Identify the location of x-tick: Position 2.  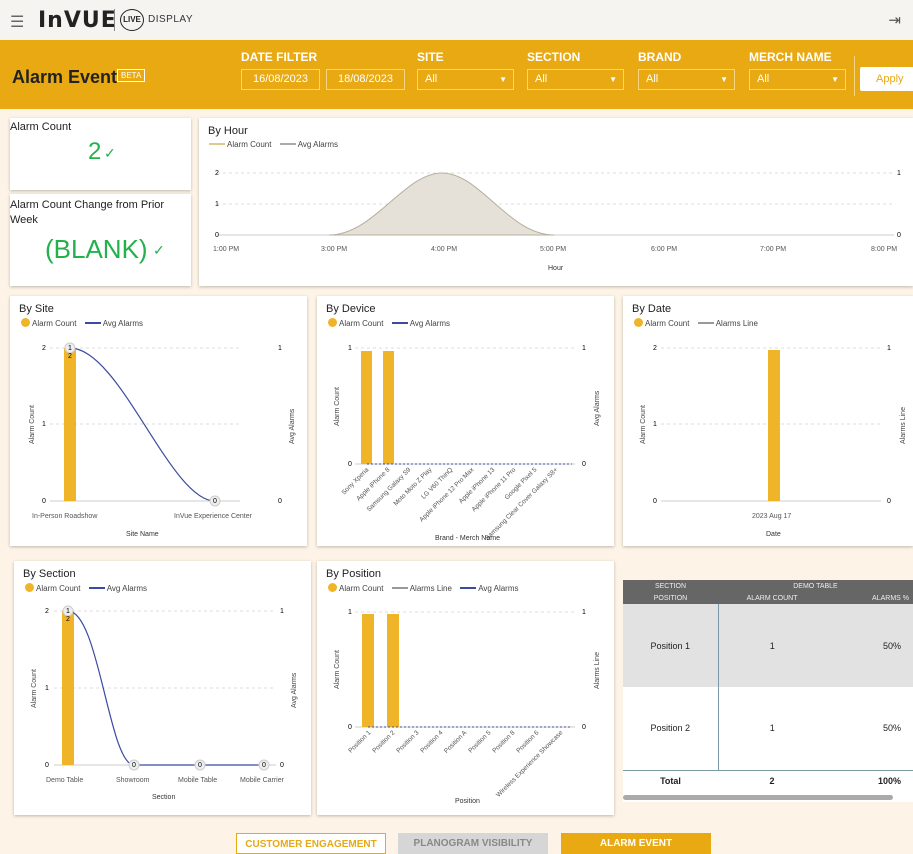
(383, 741).